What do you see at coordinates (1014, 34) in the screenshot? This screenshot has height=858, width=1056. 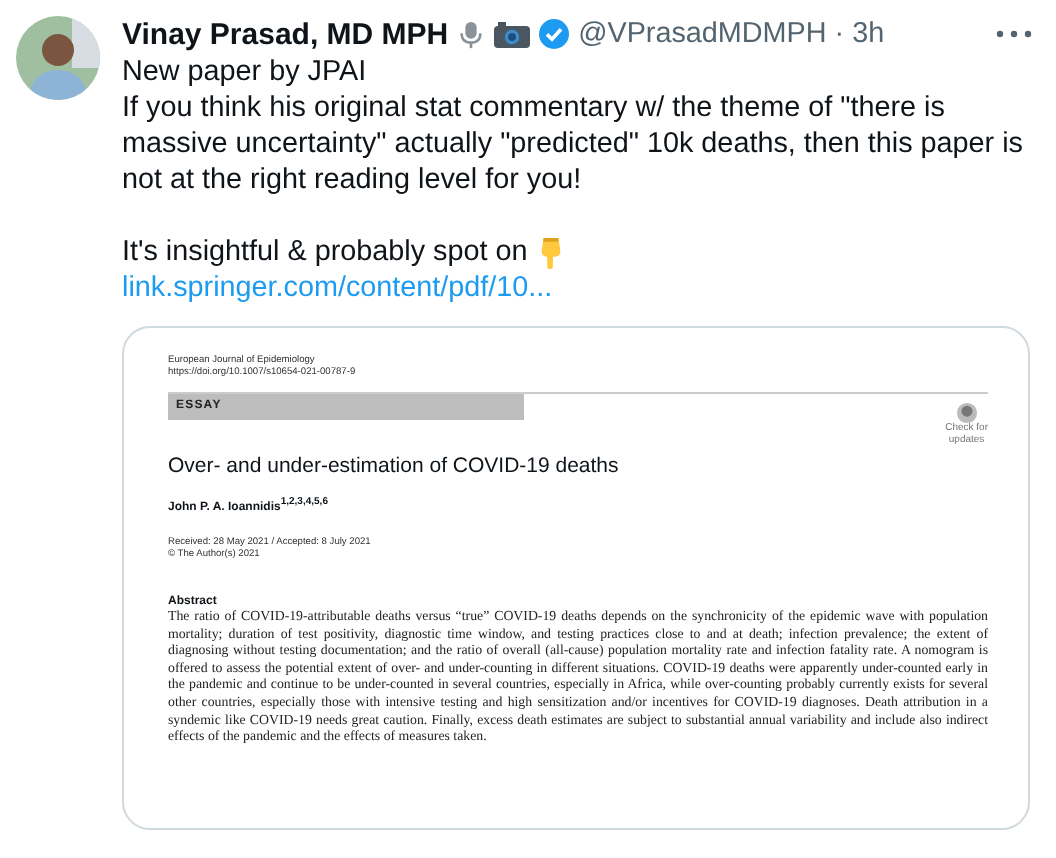 I see `more-icon` at bounding box center [1014, 34].